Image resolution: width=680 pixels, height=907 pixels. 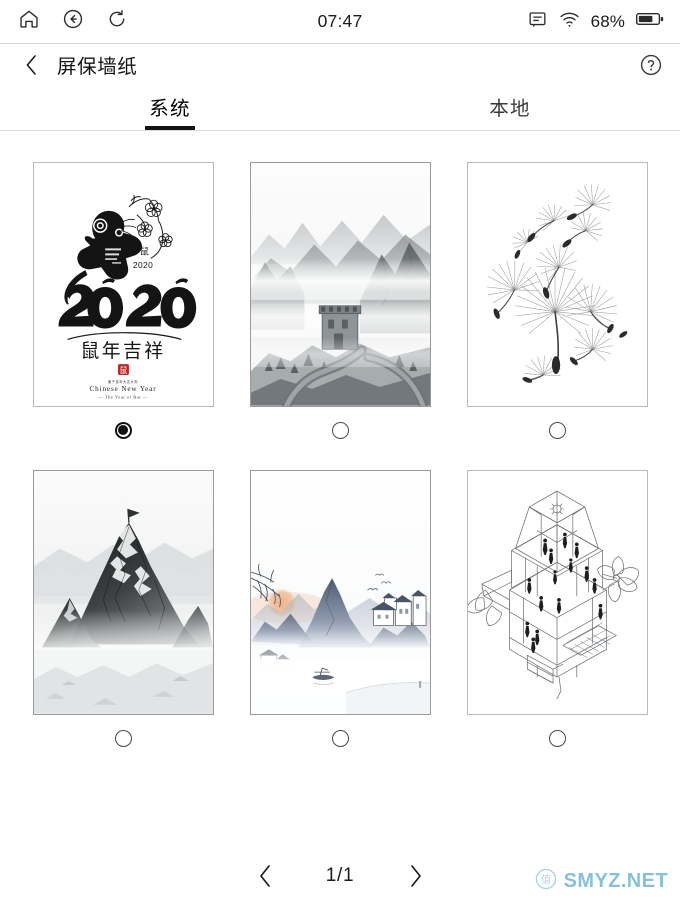 What do you see at coordinates (607, 21) in the screenshot?
I see `battery-percent-label: 68%` at bounding box center [607, 21].